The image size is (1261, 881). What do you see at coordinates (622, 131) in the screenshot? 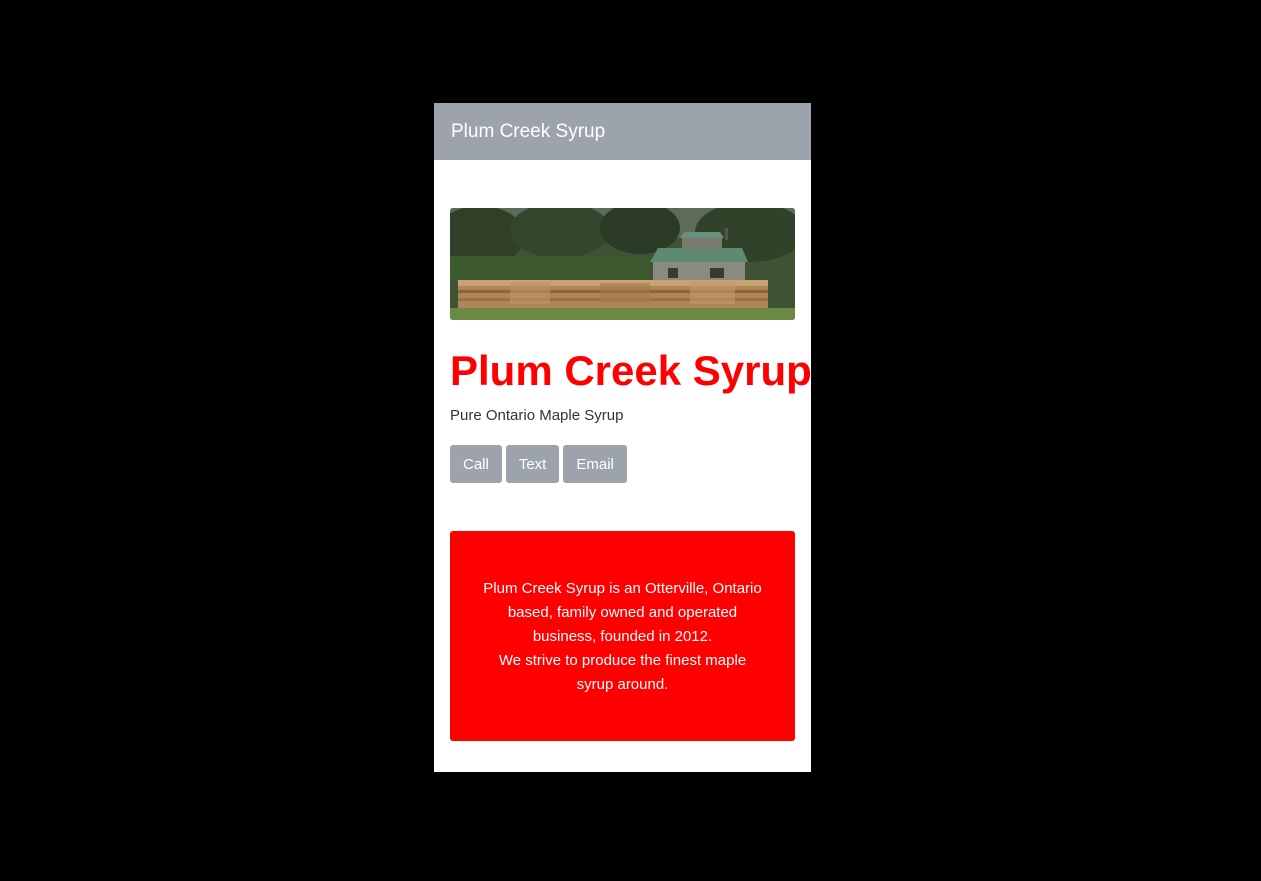
I see `navbar: Plum Creek Syrup` at bounding box center [622, 131].